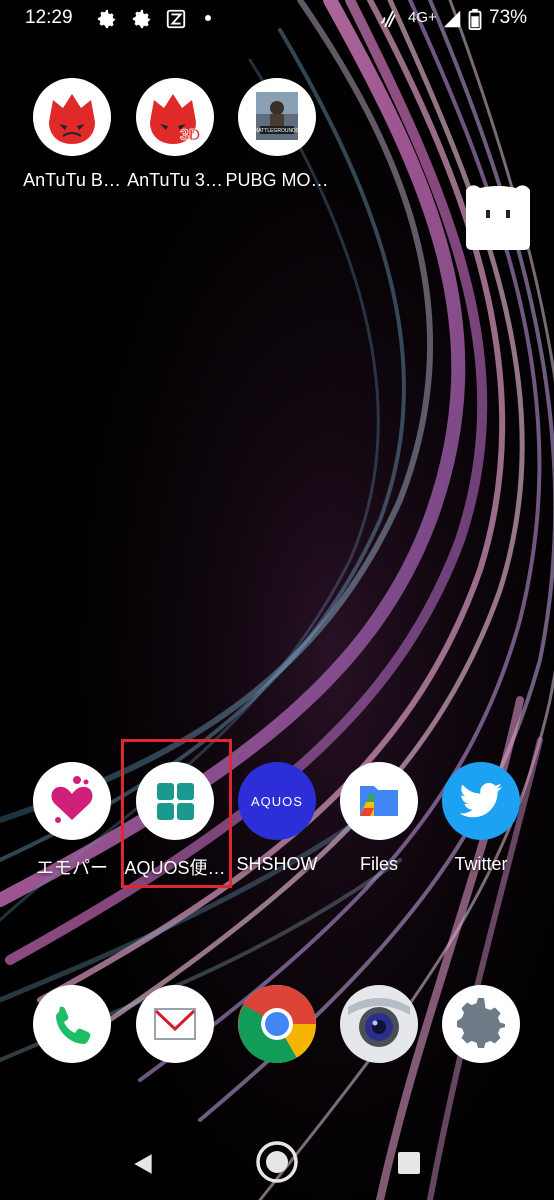 The width and height of the screenshot is (554, 1200). What do you see at coordinates (72, 117) in the screenshot?
I see `antutu-icon` at bounding box center [72, 117].